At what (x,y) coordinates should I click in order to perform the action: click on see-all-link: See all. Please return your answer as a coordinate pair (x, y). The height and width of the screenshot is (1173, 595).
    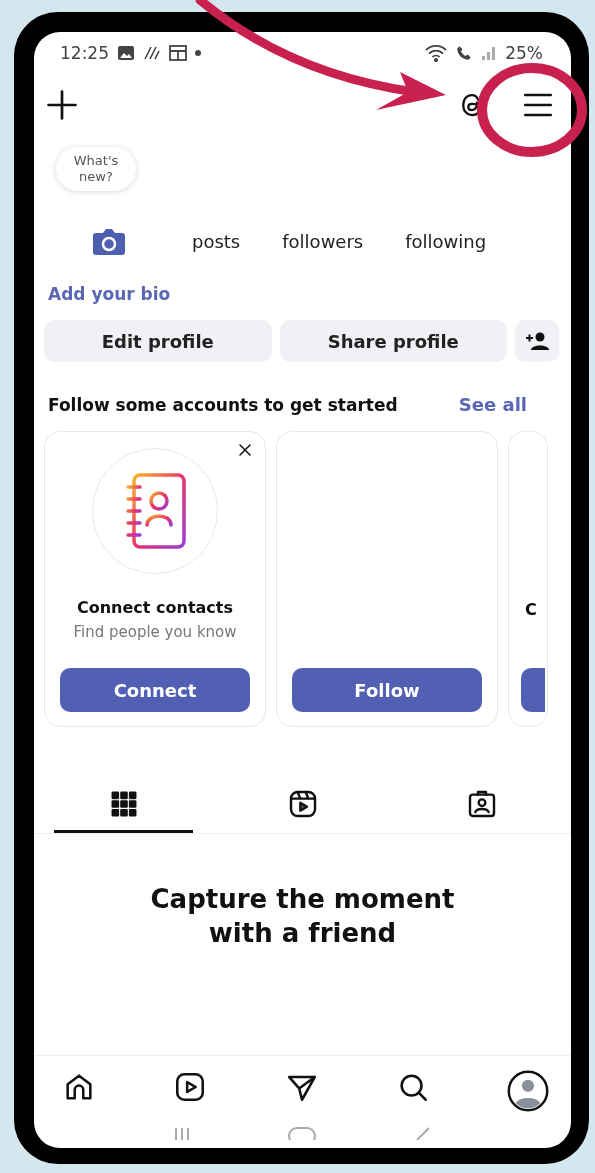
    Looking at the image, I should click on (492, 404).